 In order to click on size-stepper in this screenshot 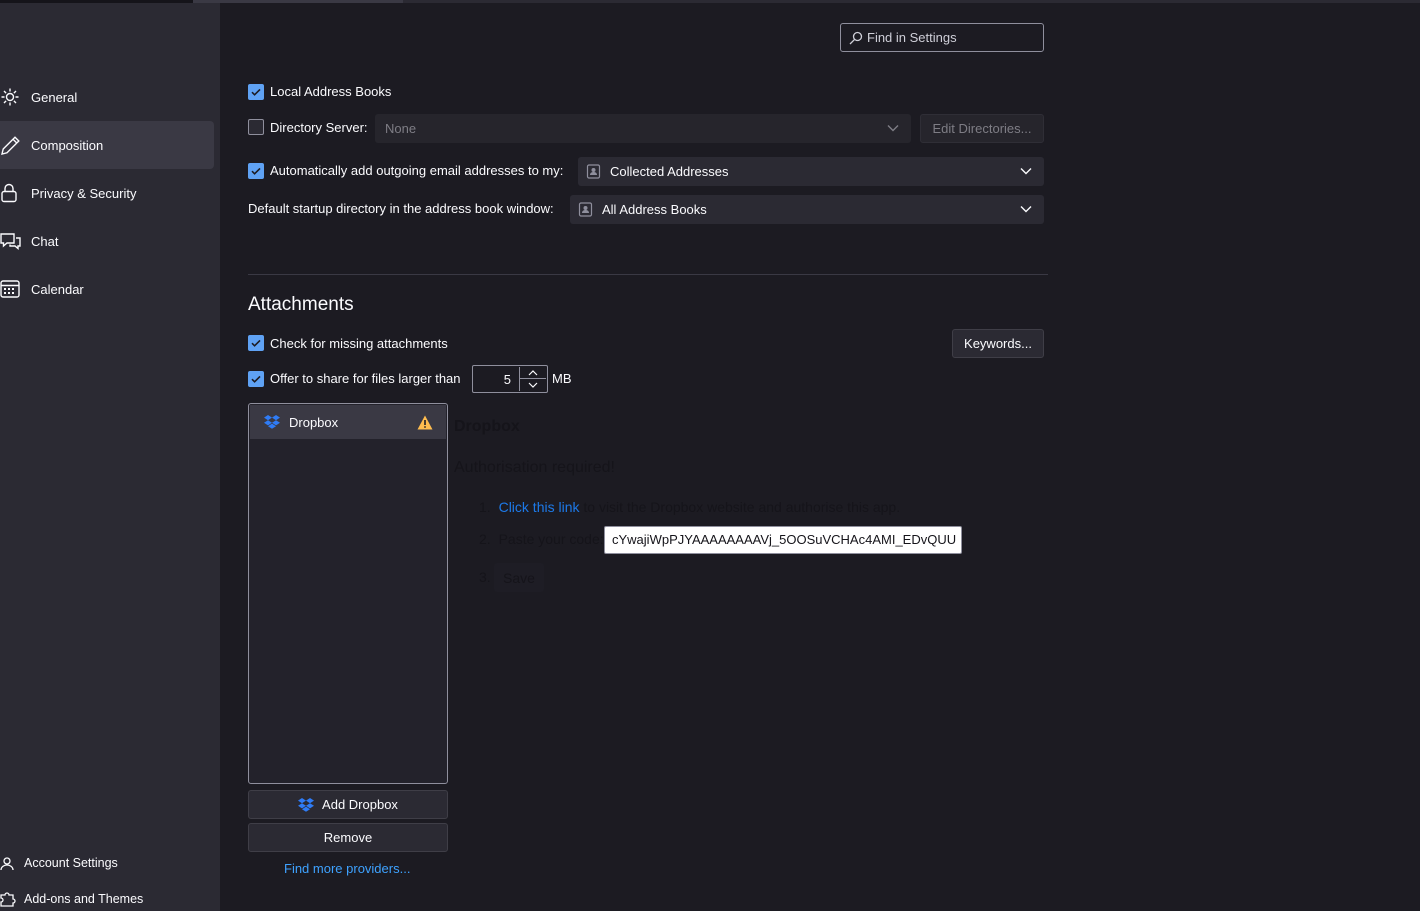, I will do `click(532, 379)`.